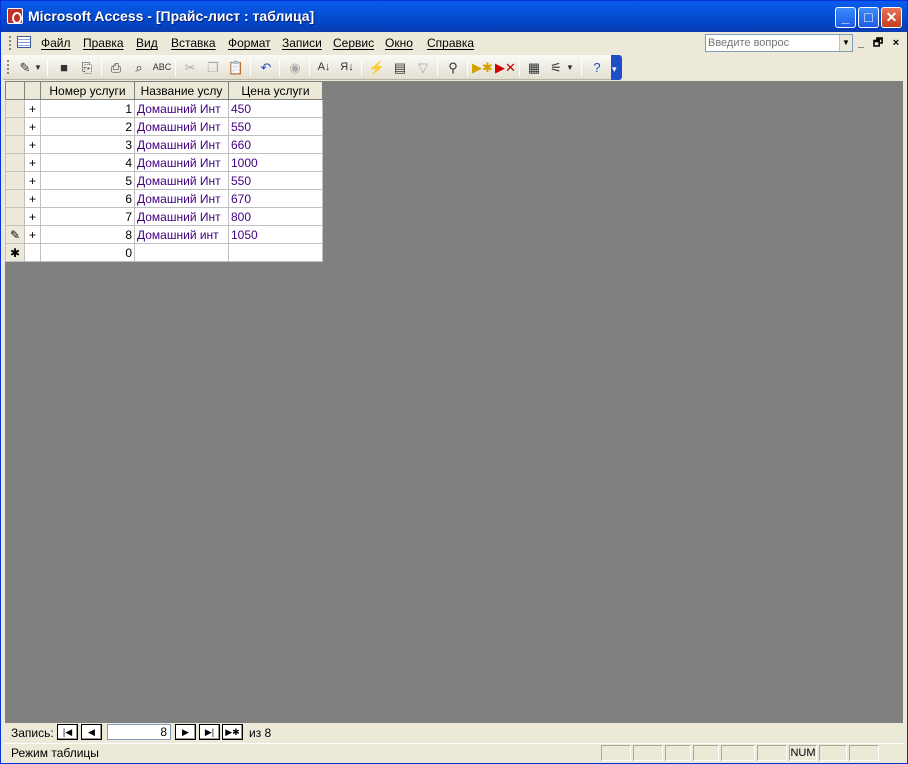 This screenshot has height=764, width=908. Describe the element at coordinates (139, 732) in the screenshot. I see `record-number-field: 8` at that location.